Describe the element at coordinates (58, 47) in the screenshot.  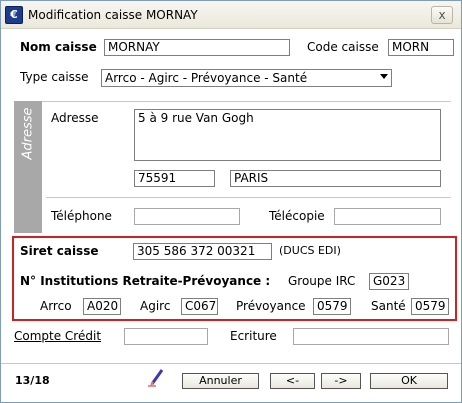
I see `nom-caisse-label: Nom caisse` at that location.